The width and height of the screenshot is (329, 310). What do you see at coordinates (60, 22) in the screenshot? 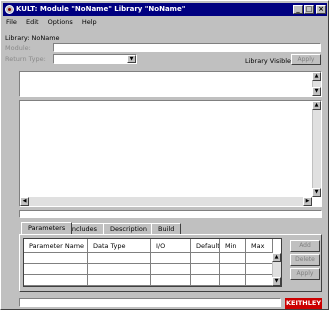
I see `menu-options: Options` at bounding box center [60, 22].